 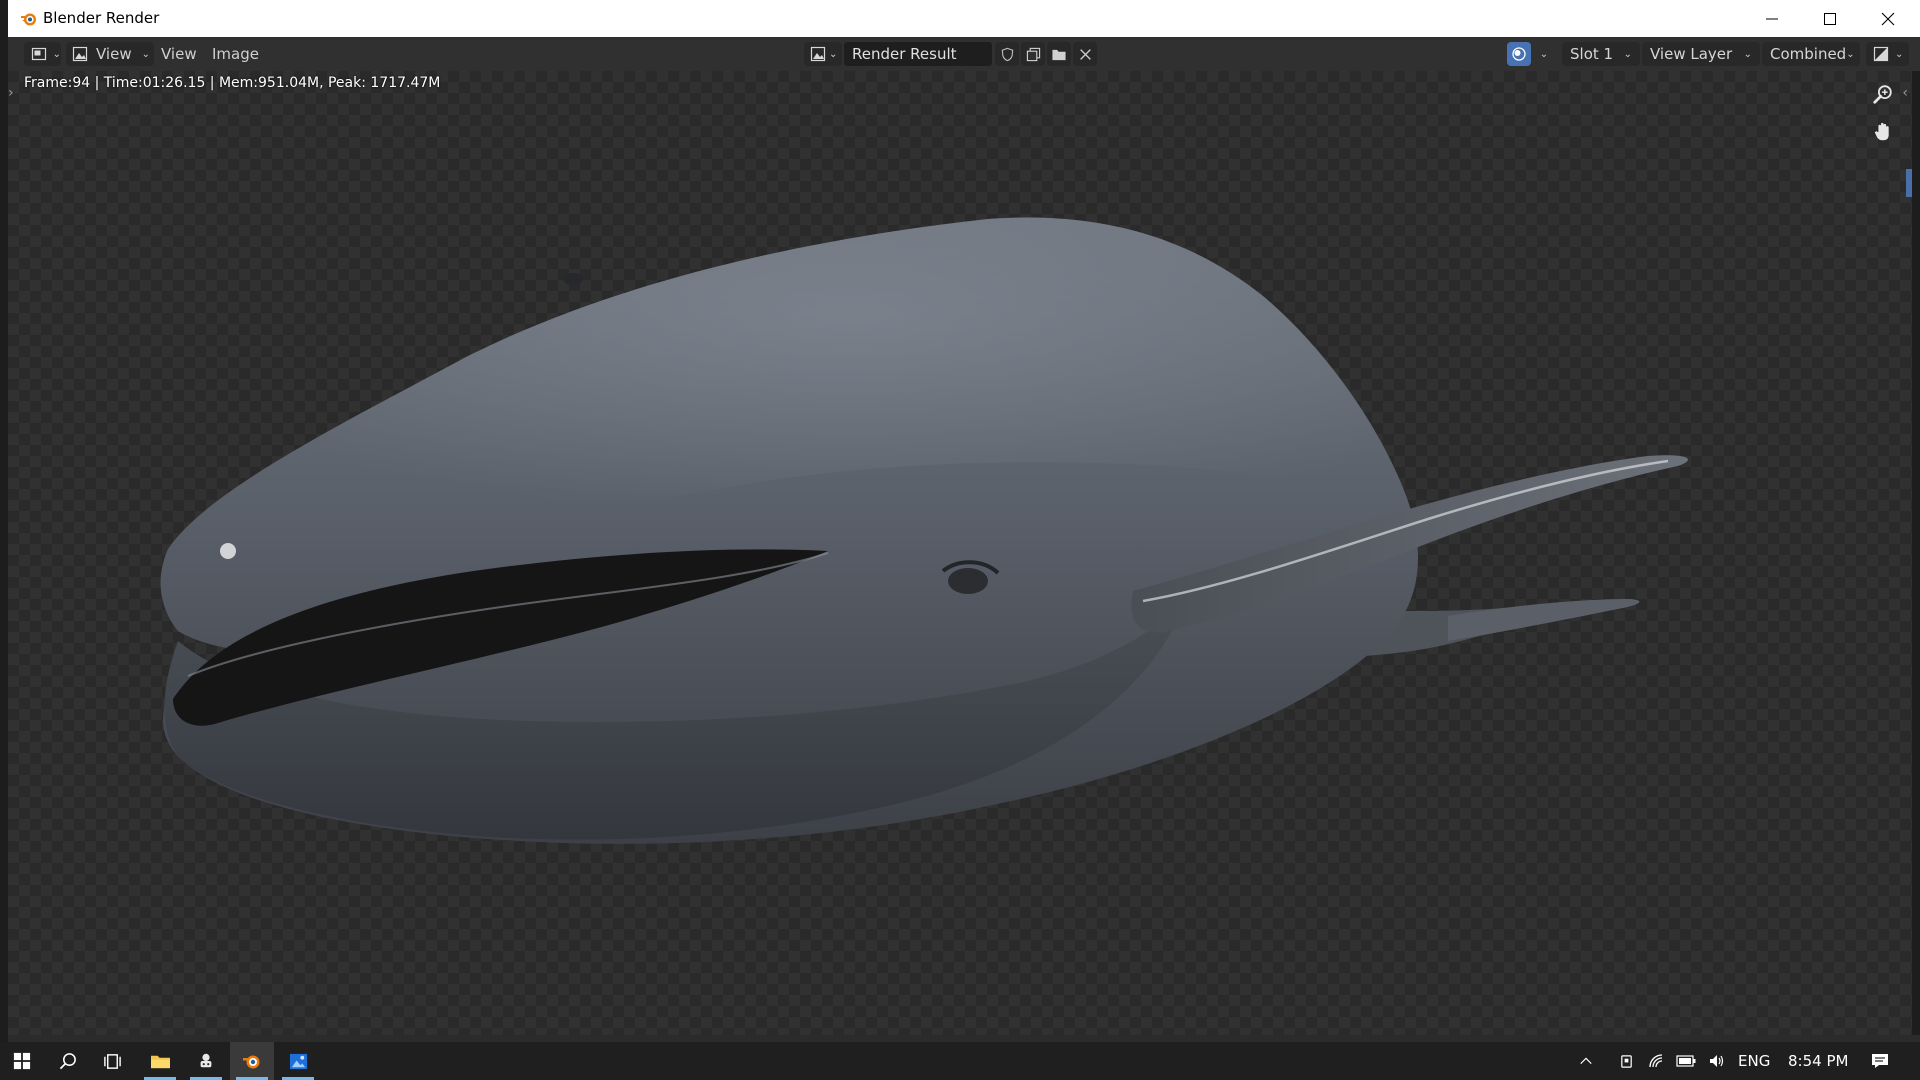 I want to click on view-mode-dropdown: View ⌄, so click(x=110, y=54).